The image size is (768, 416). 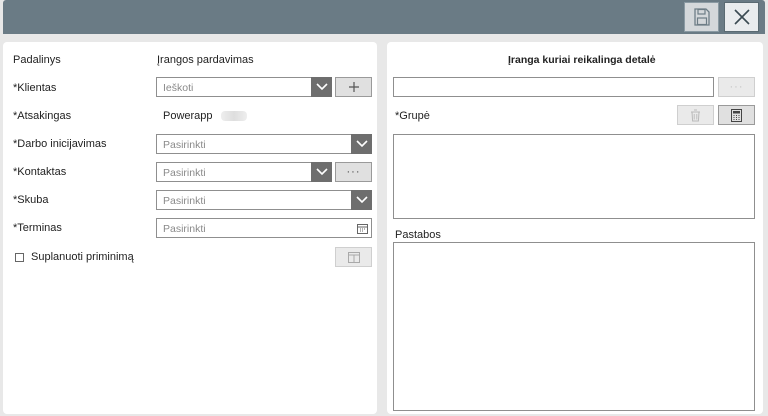 I want to click on klientas-search-input: Ieškoti, so click(x=244, y=87).